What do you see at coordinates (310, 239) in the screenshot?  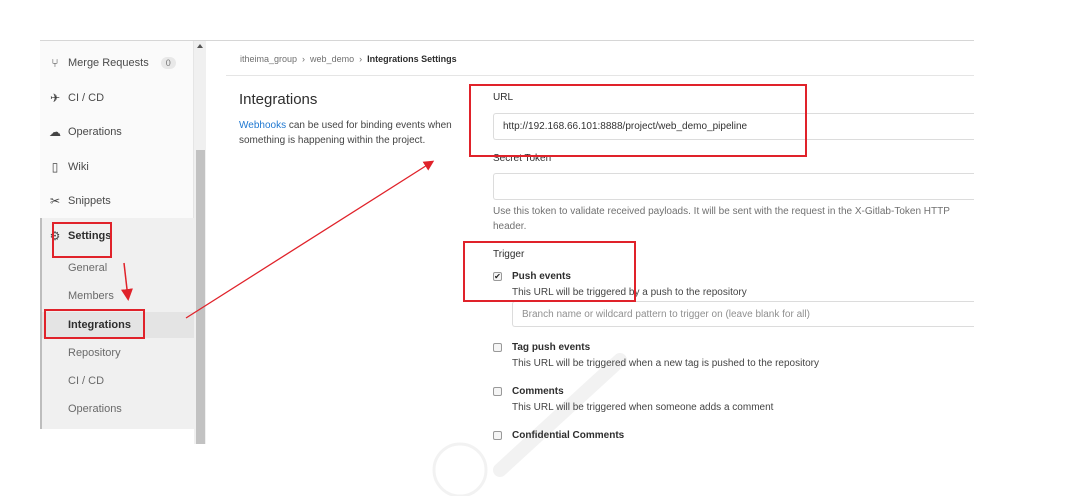 I see `arrow-diagonal-icon` at bounding box center [310, 239].